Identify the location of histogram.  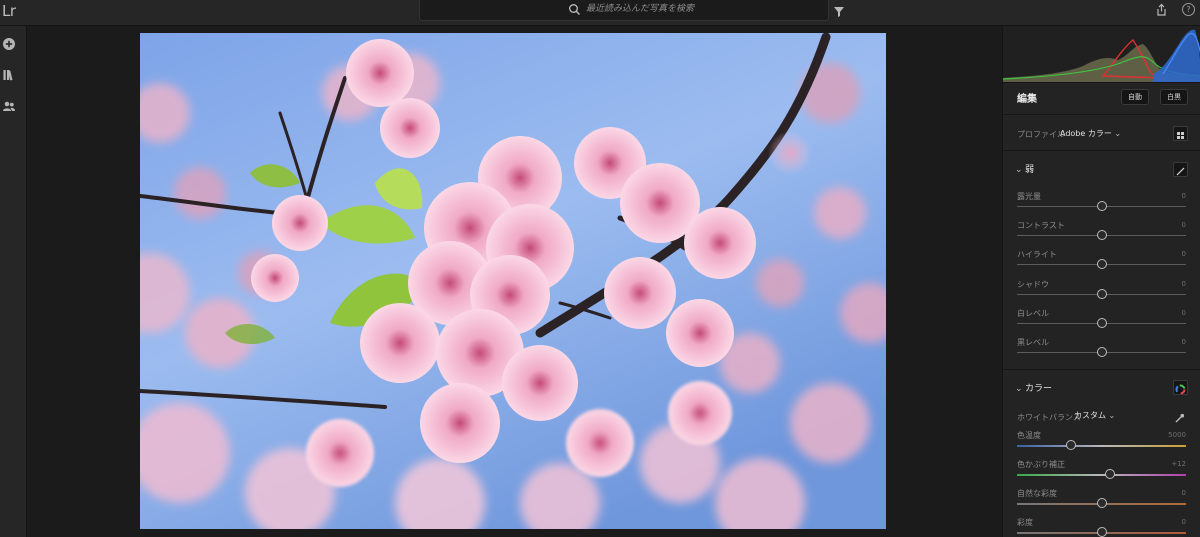
(1101, 54).